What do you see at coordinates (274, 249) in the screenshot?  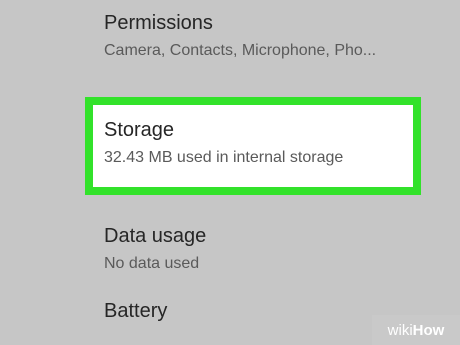 I see `data-usage-item: Data usage No data used` at bounding box center [274, 249].